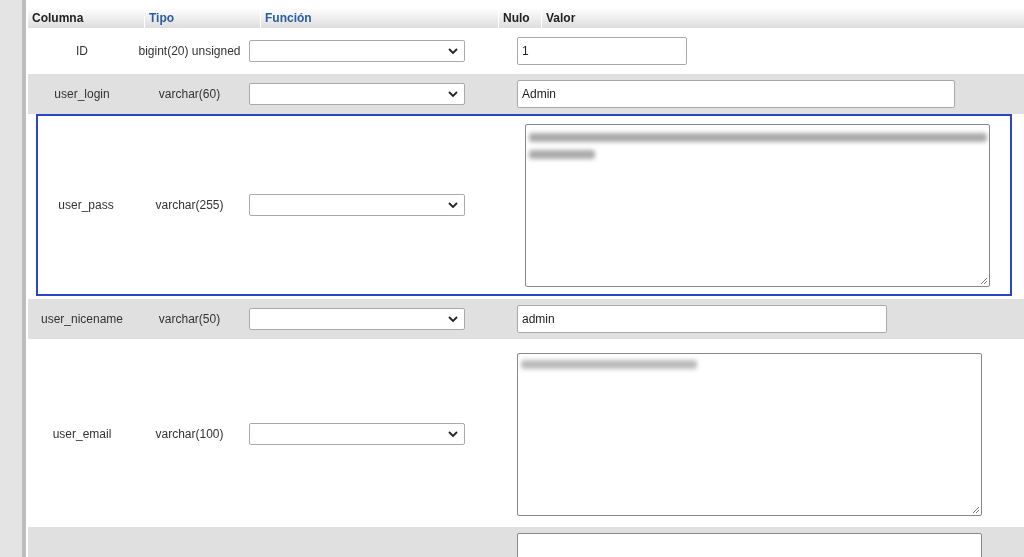 The height and width of the screenshot is (557, 1024). Describe the element at coordinates (189, 434) in the screenshot. I see `column-type: varchar(100)` at that location.